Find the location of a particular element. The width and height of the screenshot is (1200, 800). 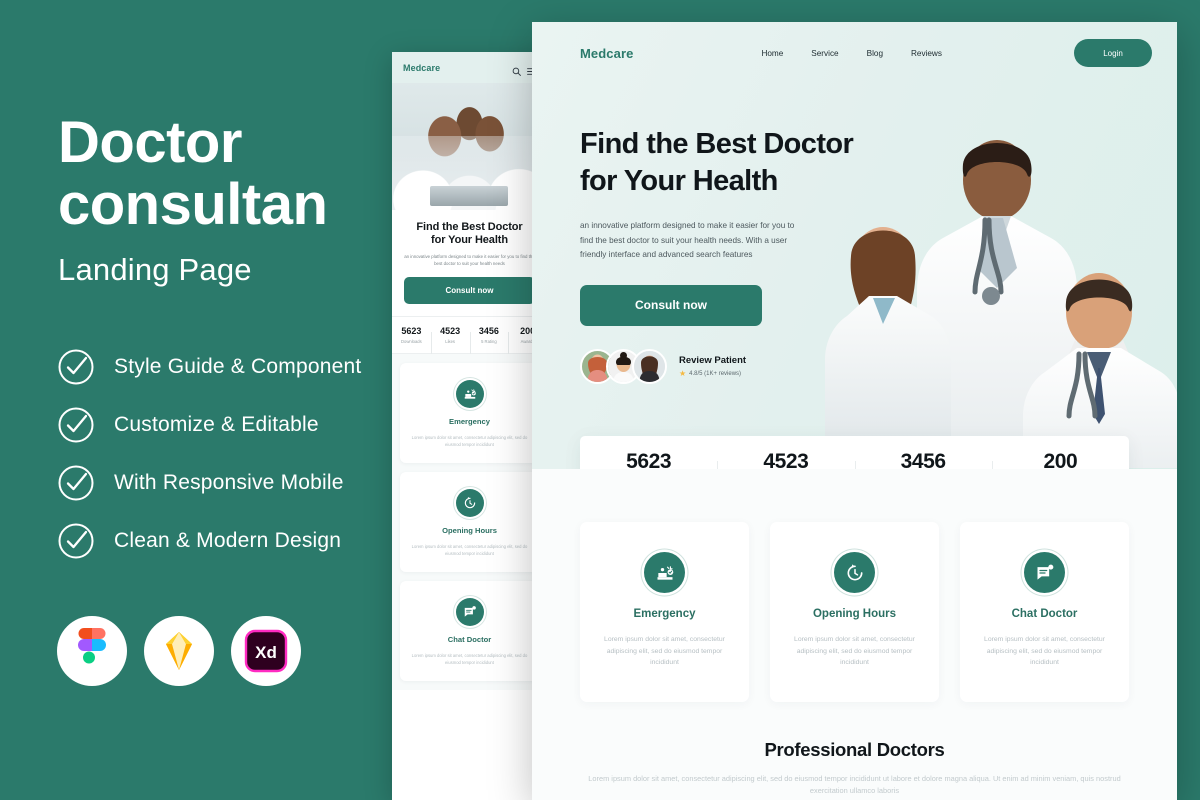

service-card-title: Opening Hours is located at coordinates (854, 614).